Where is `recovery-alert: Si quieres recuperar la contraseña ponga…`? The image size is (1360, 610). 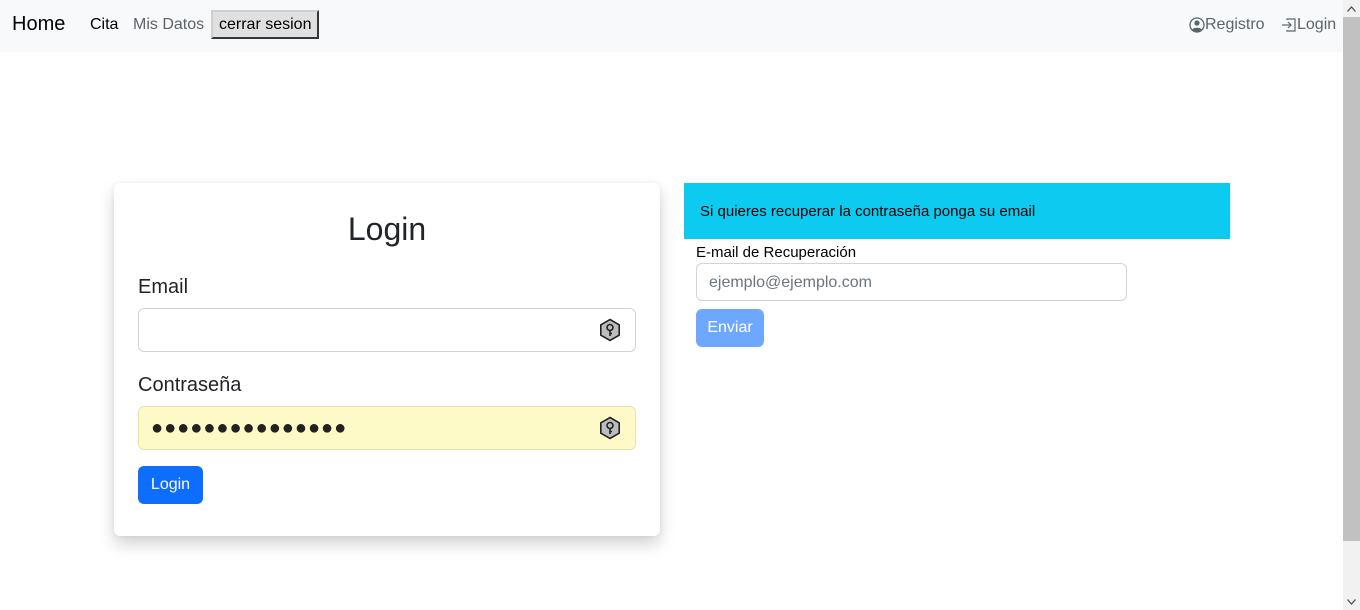 recovery-alert: Si quieres recuperar la contraseña ponga… is located at coordinates (957, 211).